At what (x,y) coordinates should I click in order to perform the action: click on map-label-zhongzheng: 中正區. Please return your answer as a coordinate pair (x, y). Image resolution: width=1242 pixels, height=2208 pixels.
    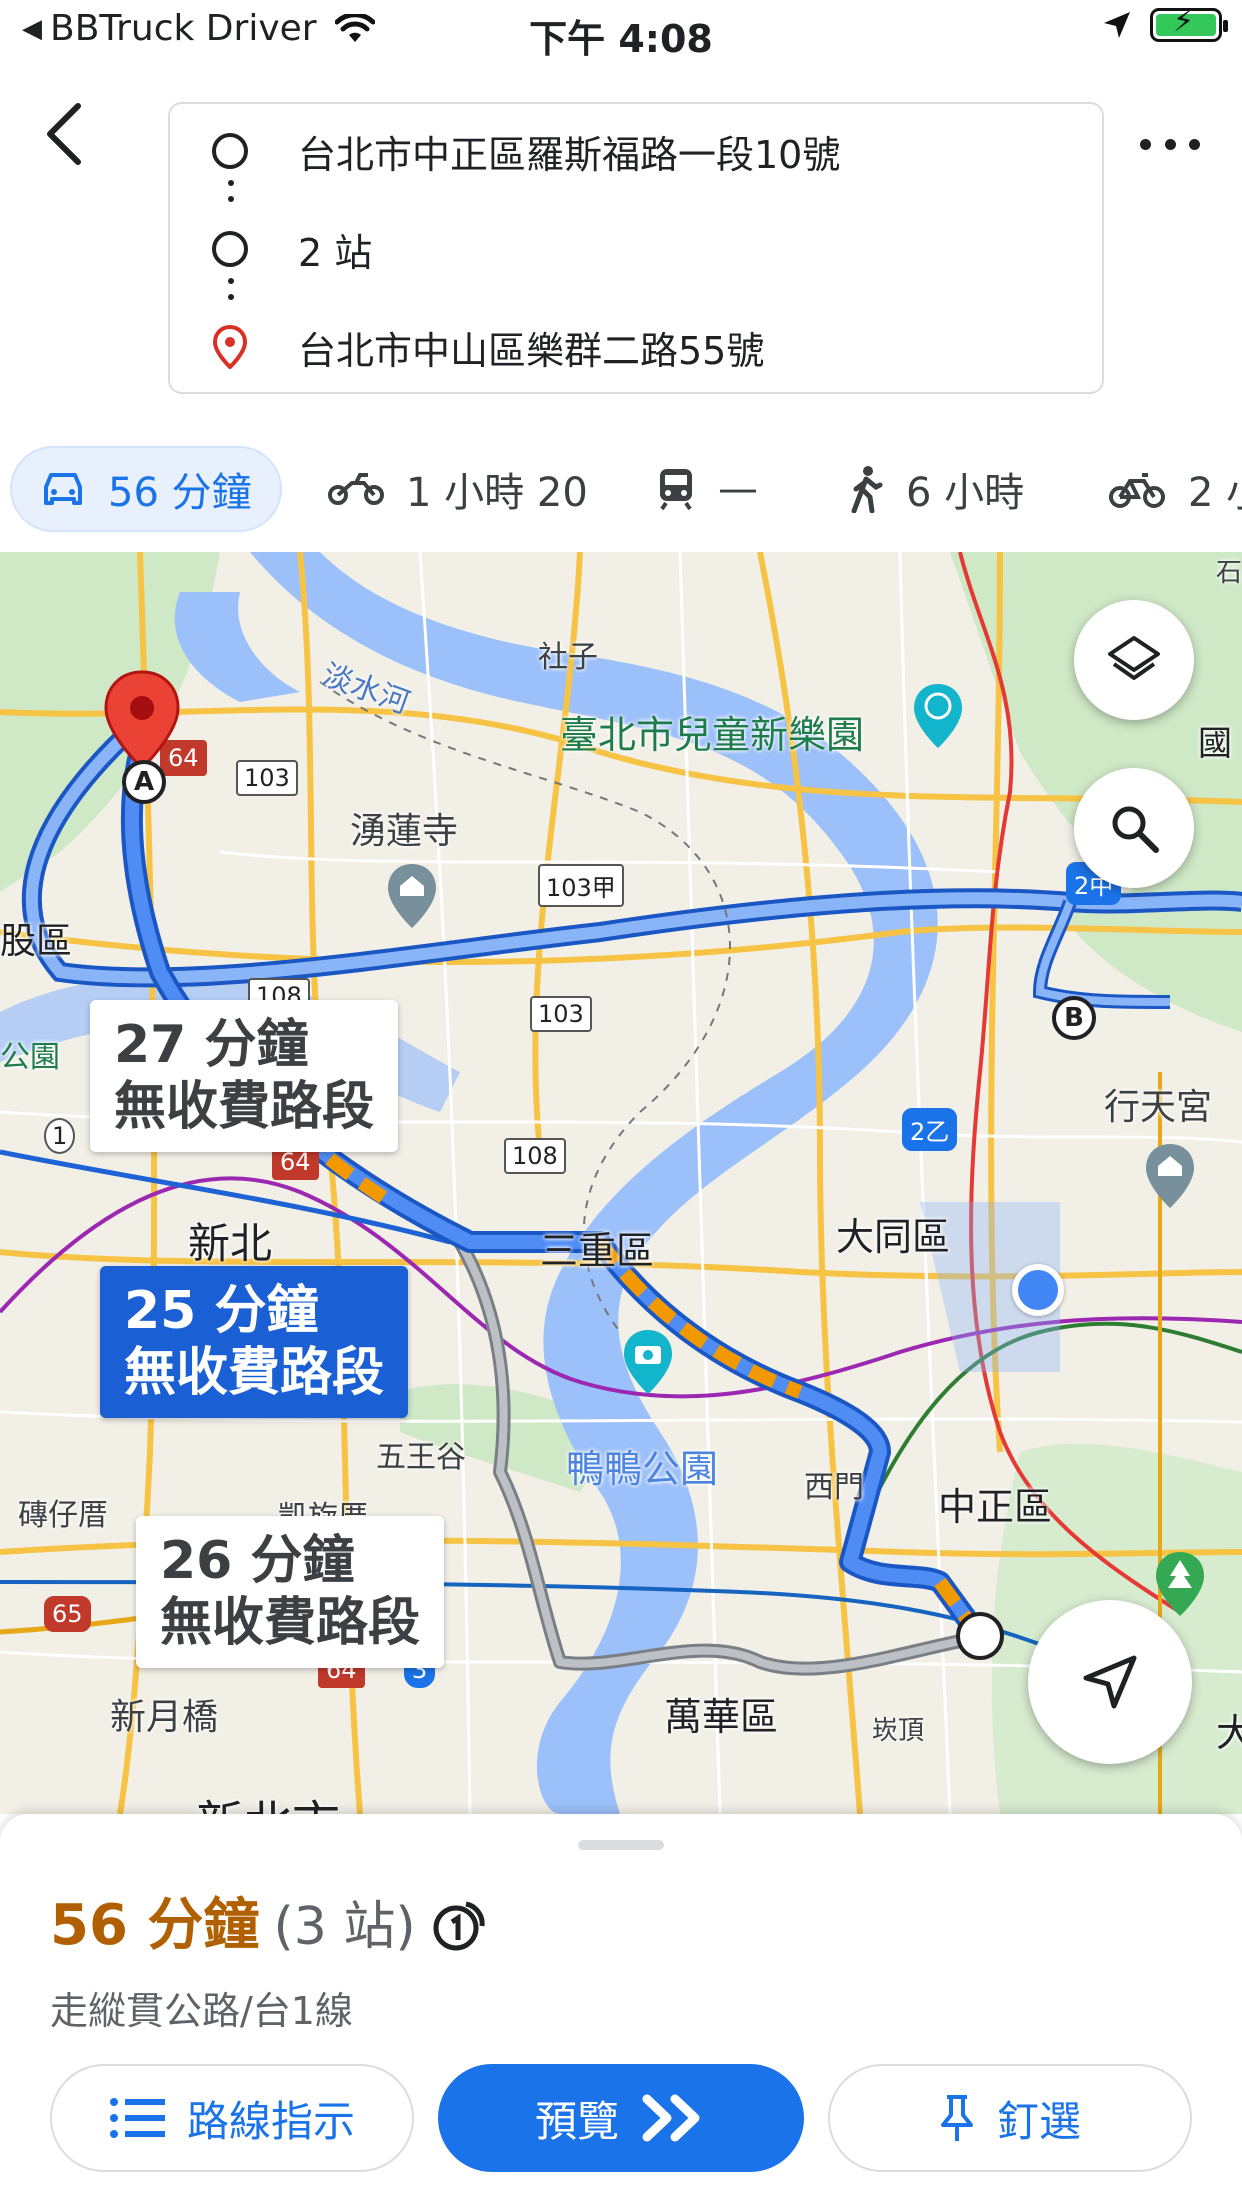
    Looking at the image, I should click on (995, 1507).